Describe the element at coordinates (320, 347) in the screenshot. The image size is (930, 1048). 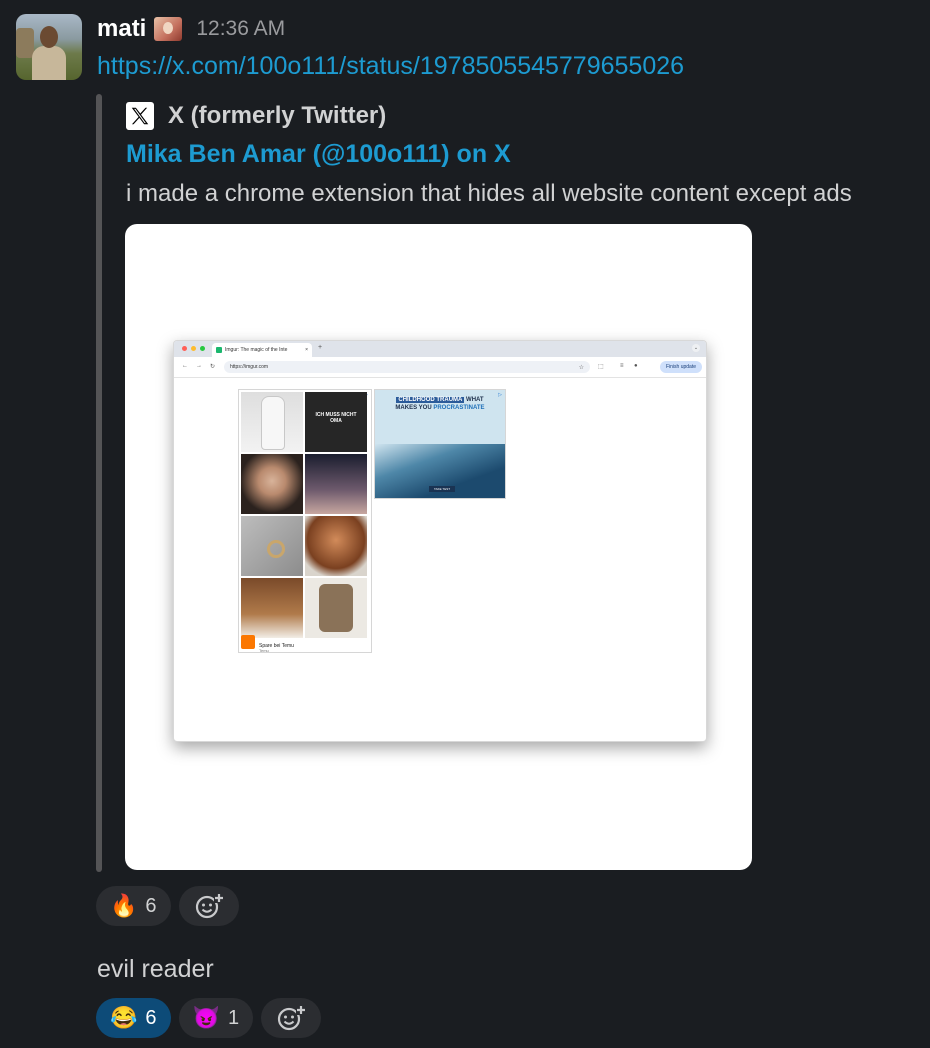
I see `new-tab-icon: +` at that location.